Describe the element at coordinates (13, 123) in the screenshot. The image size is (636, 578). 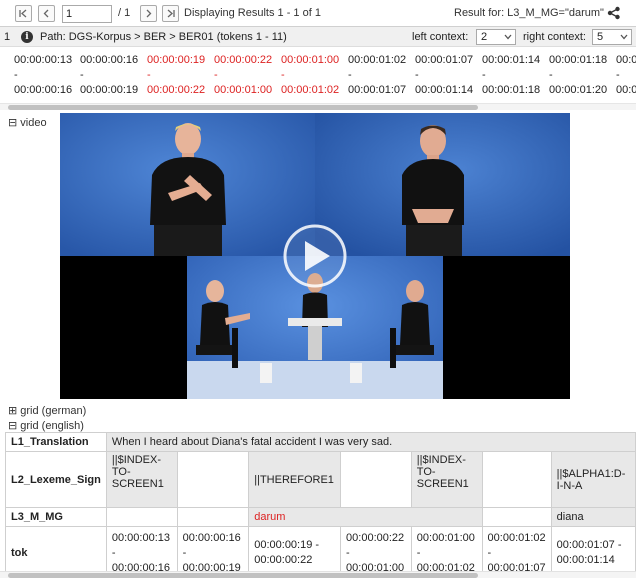
I see `collapse-icon: ⊟` at that location.